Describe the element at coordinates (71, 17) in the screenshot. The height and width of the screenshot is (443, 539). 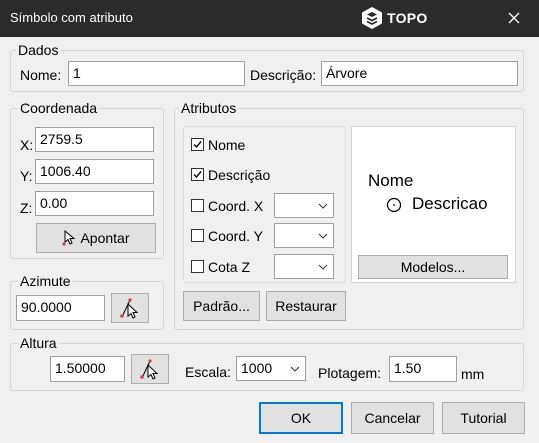
I see `window-title: Símbolo com atributo` at that location.